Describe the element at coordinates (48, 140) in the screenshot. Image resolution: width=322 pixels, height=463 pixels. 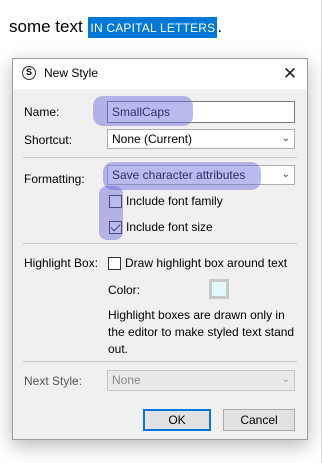
I see `shortcut-label: Shortcut:` at that location.